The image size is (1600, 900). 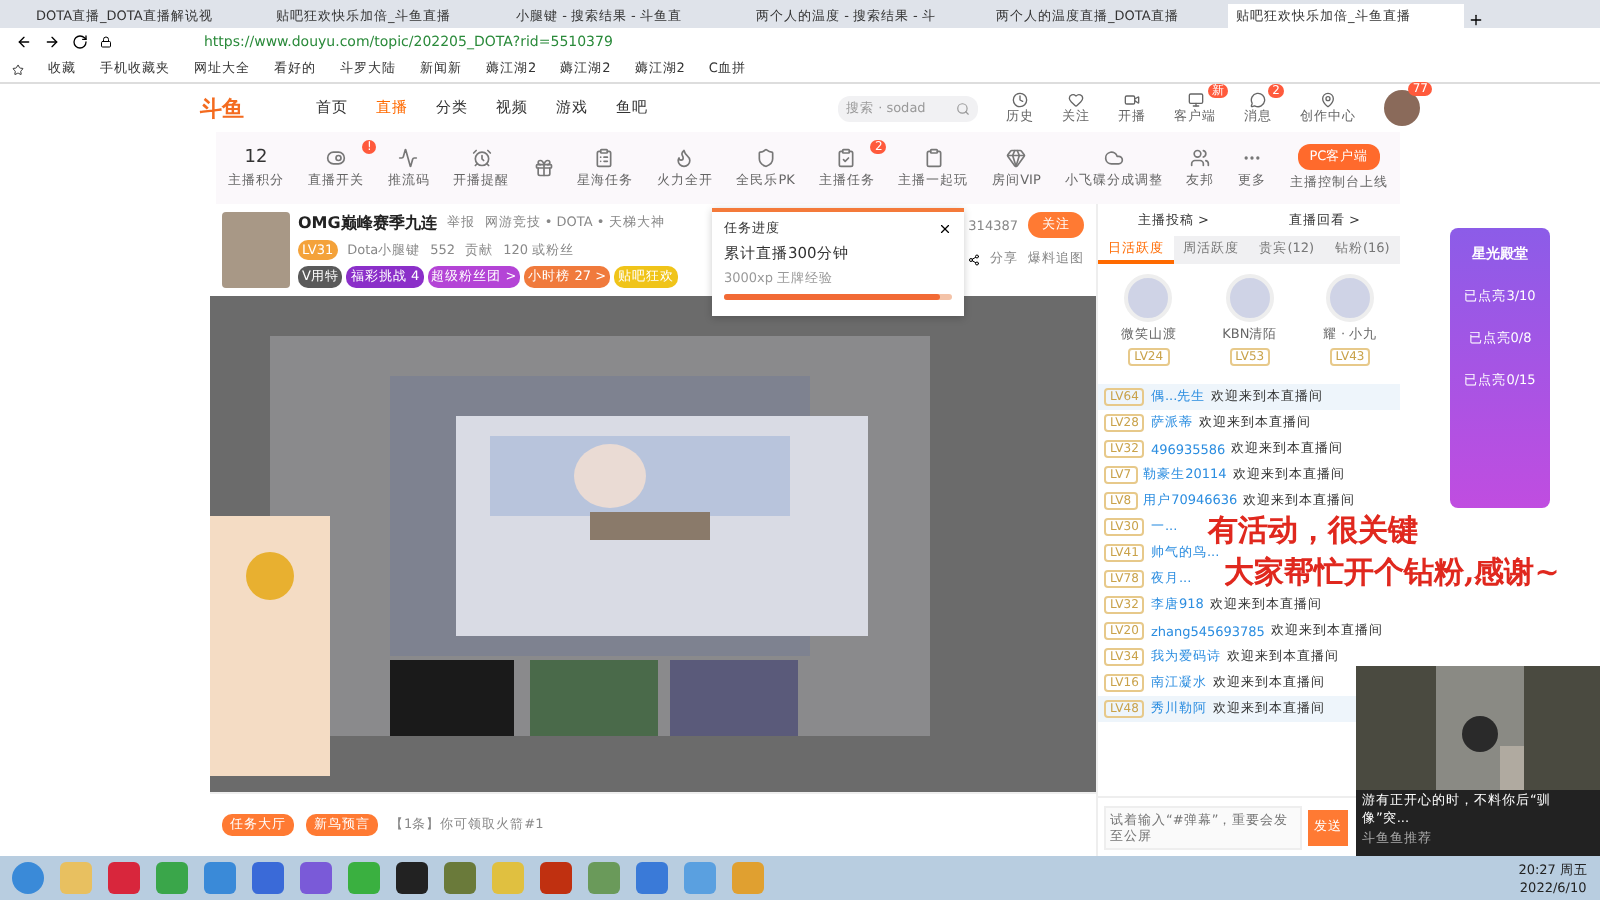 I want to click on reload-icon, so click(x=80, y=42).